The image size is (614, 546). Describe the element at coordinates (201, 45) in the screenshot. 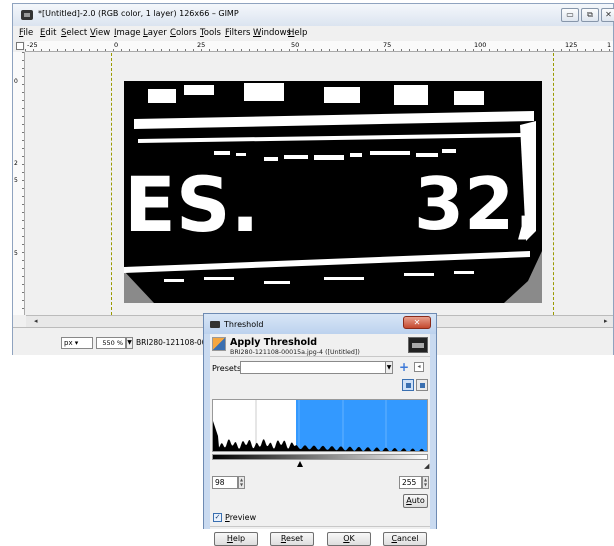

I see `ruler-label: 25` at that location.